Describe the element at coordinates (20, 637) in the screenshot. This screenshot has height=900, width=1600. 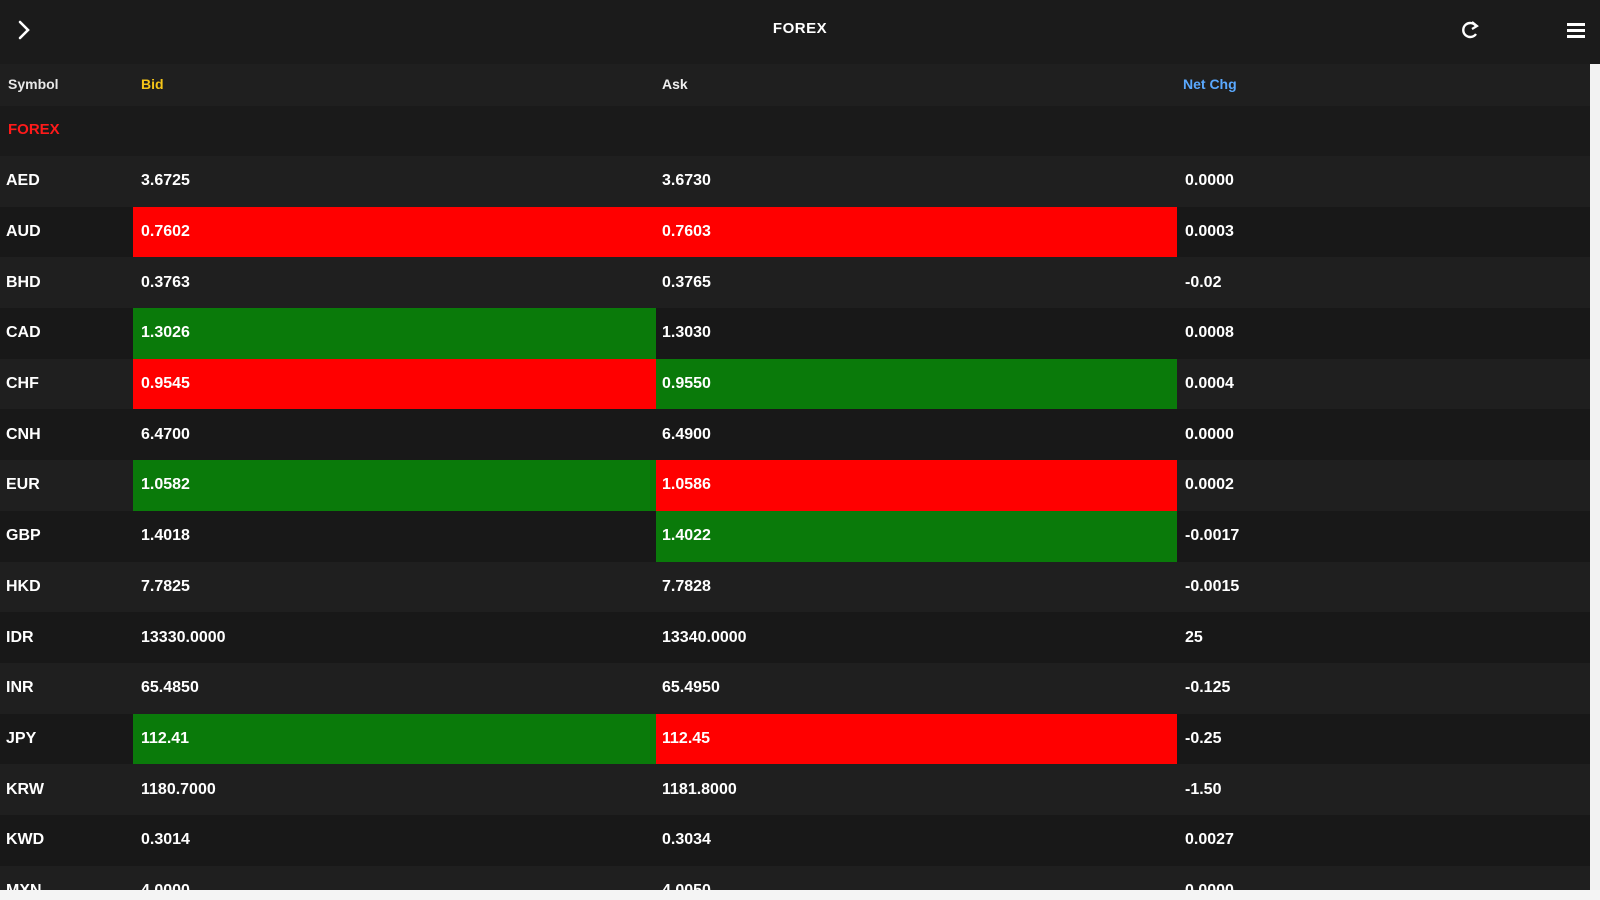
I see `symbol-cell: IDR` at that location.